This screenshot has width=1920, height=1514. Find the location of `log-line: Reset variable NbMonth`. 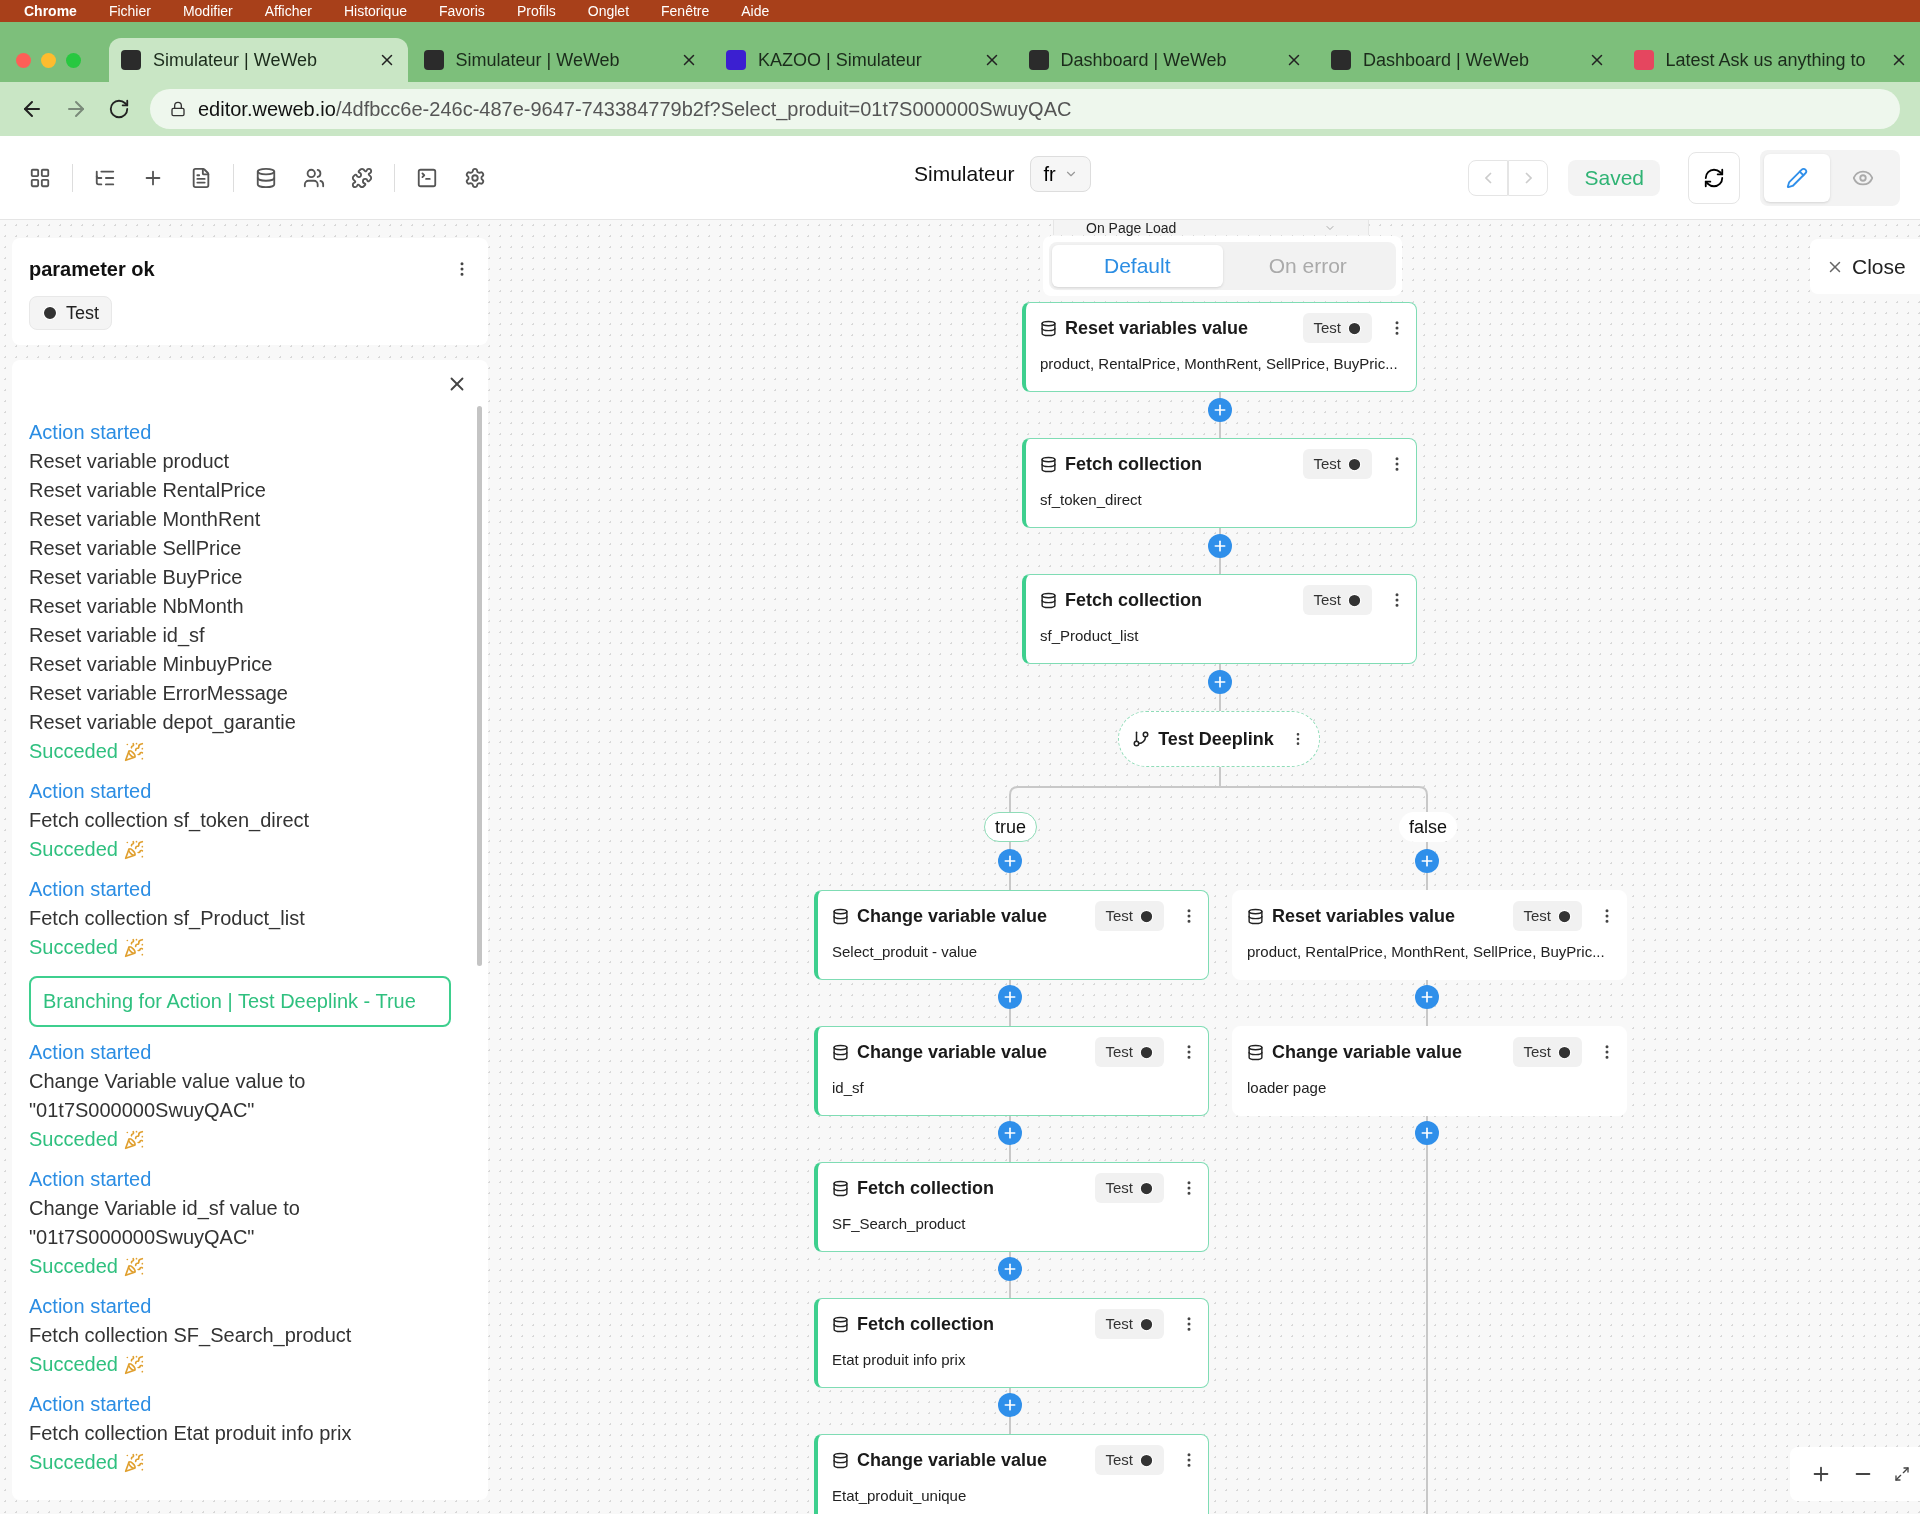

log-line: Reset variable NbMonth is located at coordinates (137, 606).